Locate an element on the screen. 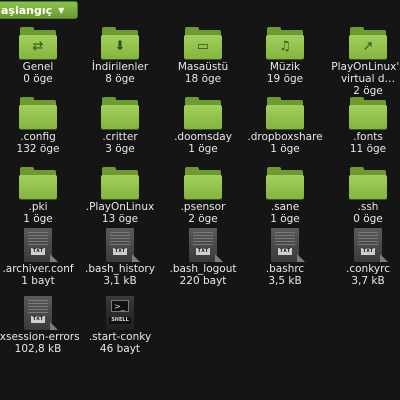  folder-item: .dropboxshare 1 öge is located at coordinates (285, 125).